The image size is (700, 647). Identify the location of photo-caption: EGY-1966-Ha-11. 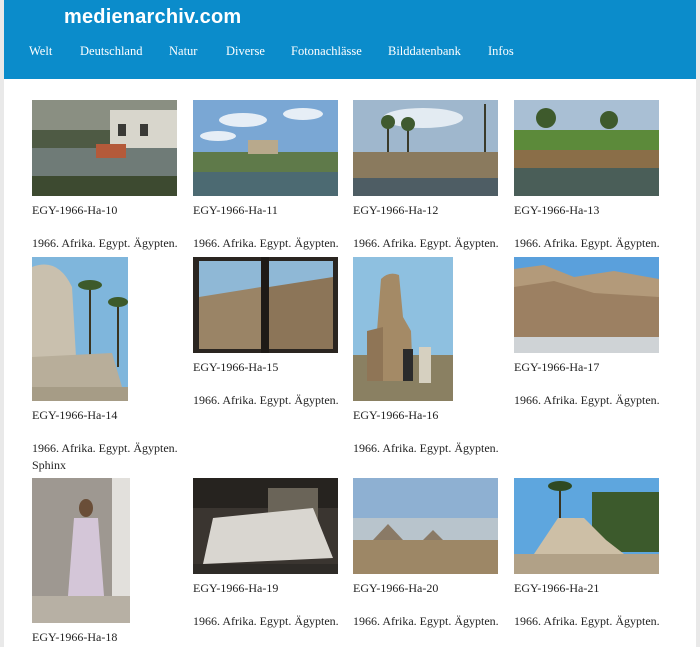
(235, 210).